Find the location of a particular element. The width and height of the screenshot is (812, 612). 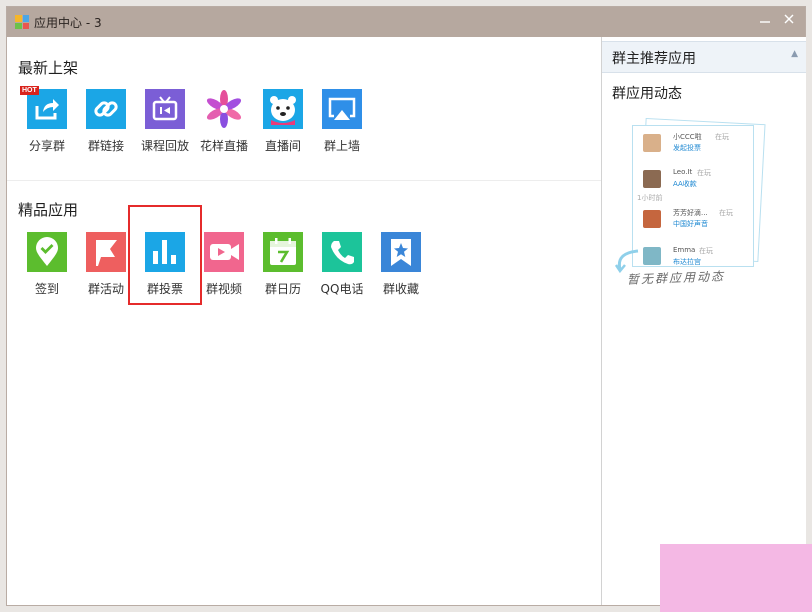

video-camera-icon is located at coordinates (224, 252).